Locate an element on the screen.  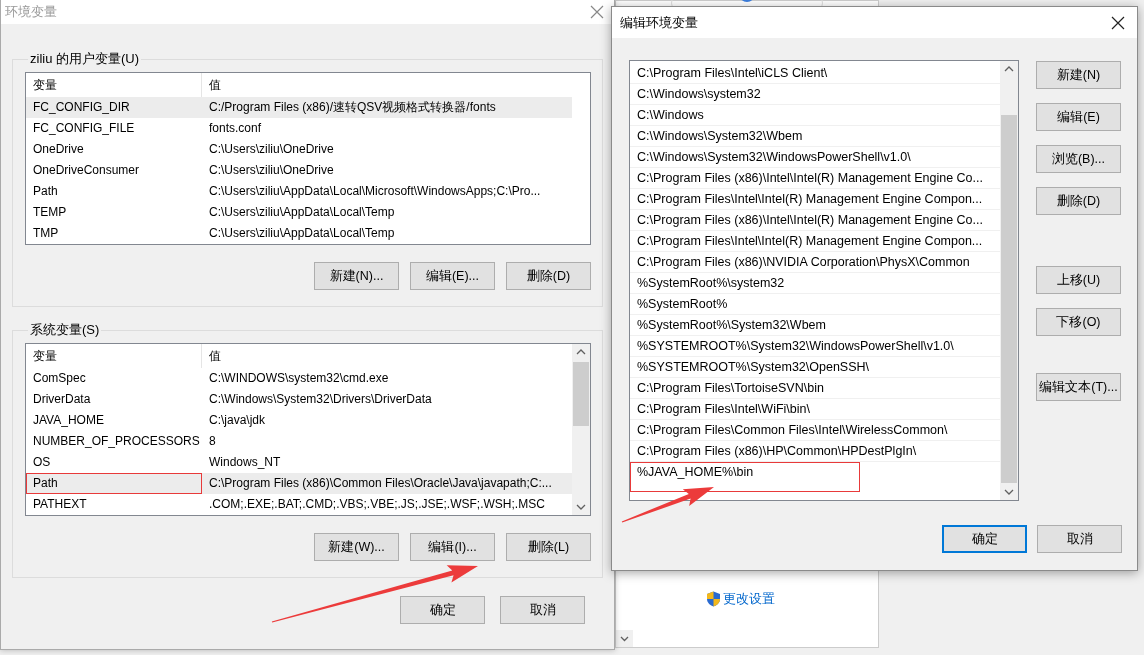
list-item: C:\Program Files\Common Files\Intel\WirelessCommon\ is located at coordinates (815, 430).